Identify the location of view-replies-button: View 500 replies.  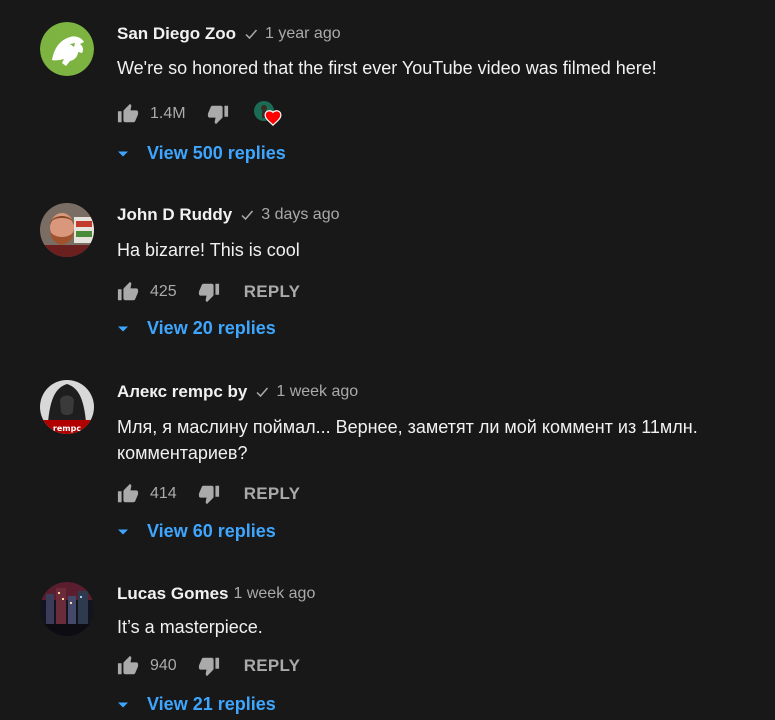
(201, 153).